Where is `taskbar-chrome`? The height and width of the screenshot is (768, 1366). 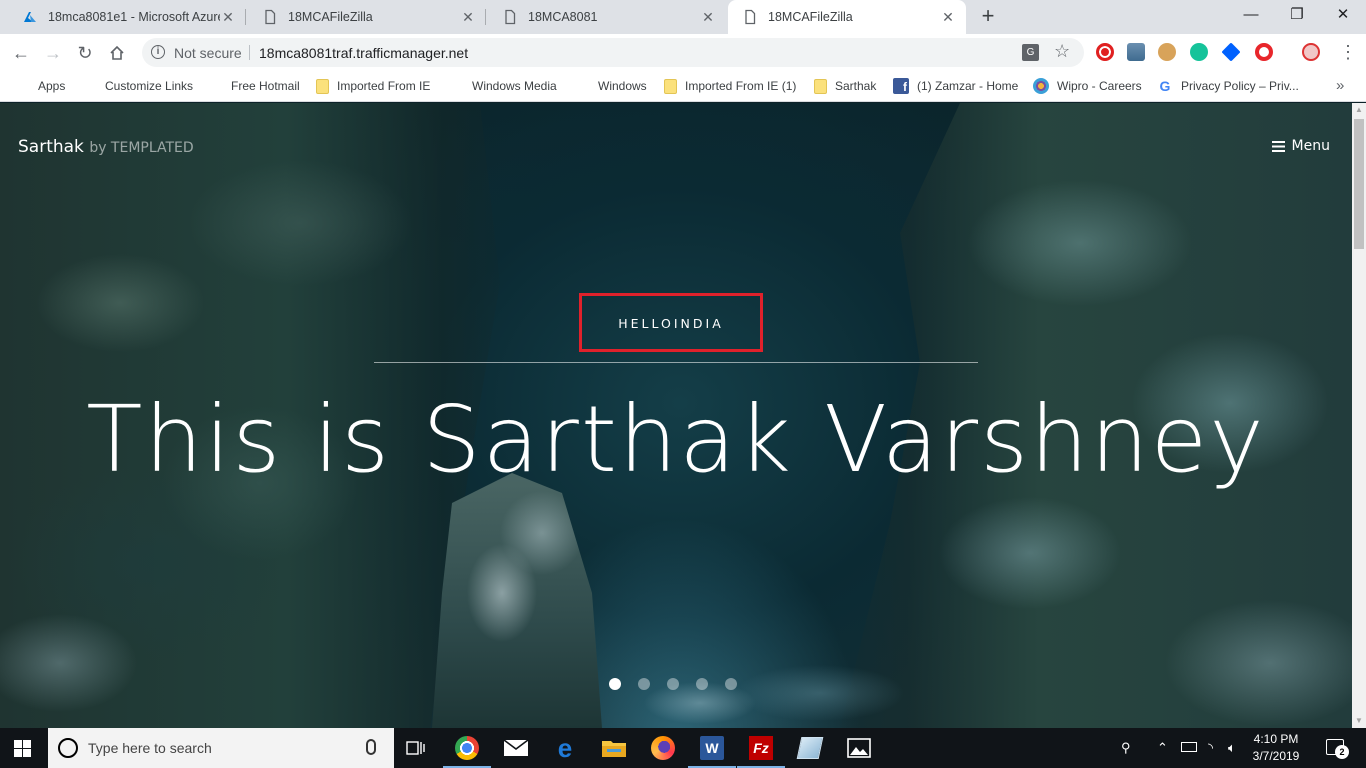 taskbar-chrome is located at coordinates (467, 751).